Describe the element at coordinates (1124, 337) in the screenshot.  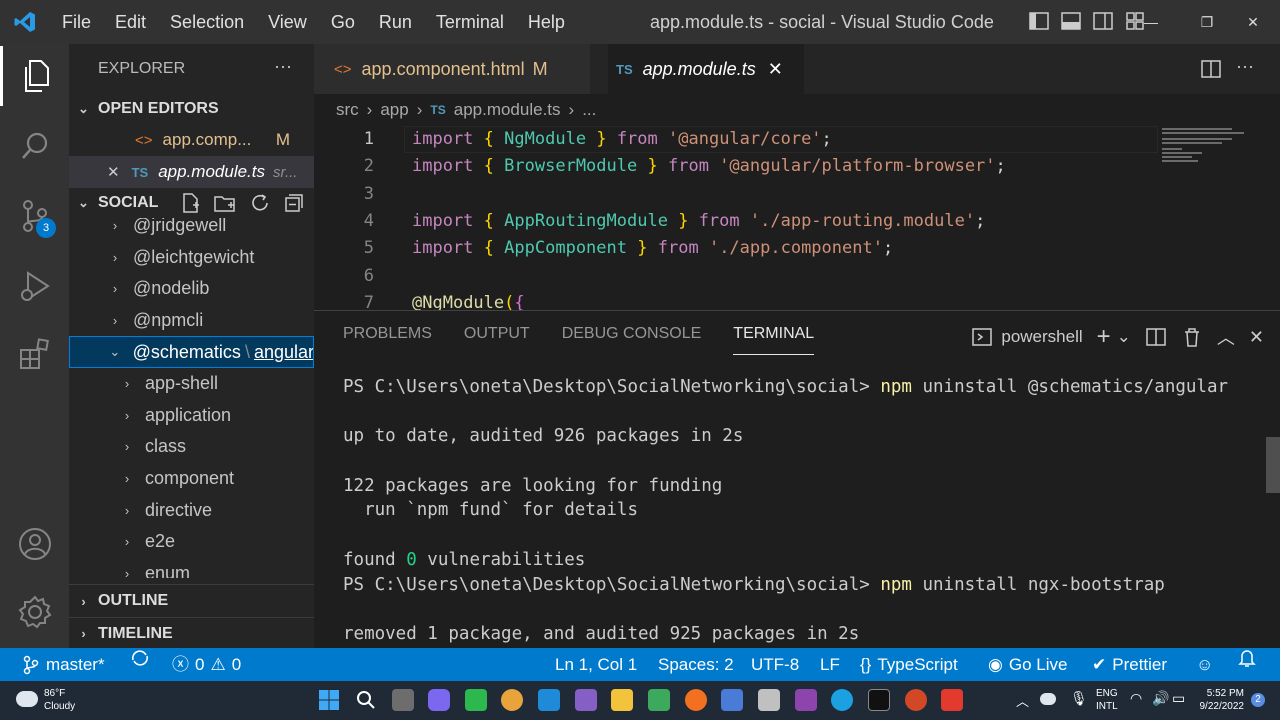
I see `chevron-down-icon: ⌄` at that location.